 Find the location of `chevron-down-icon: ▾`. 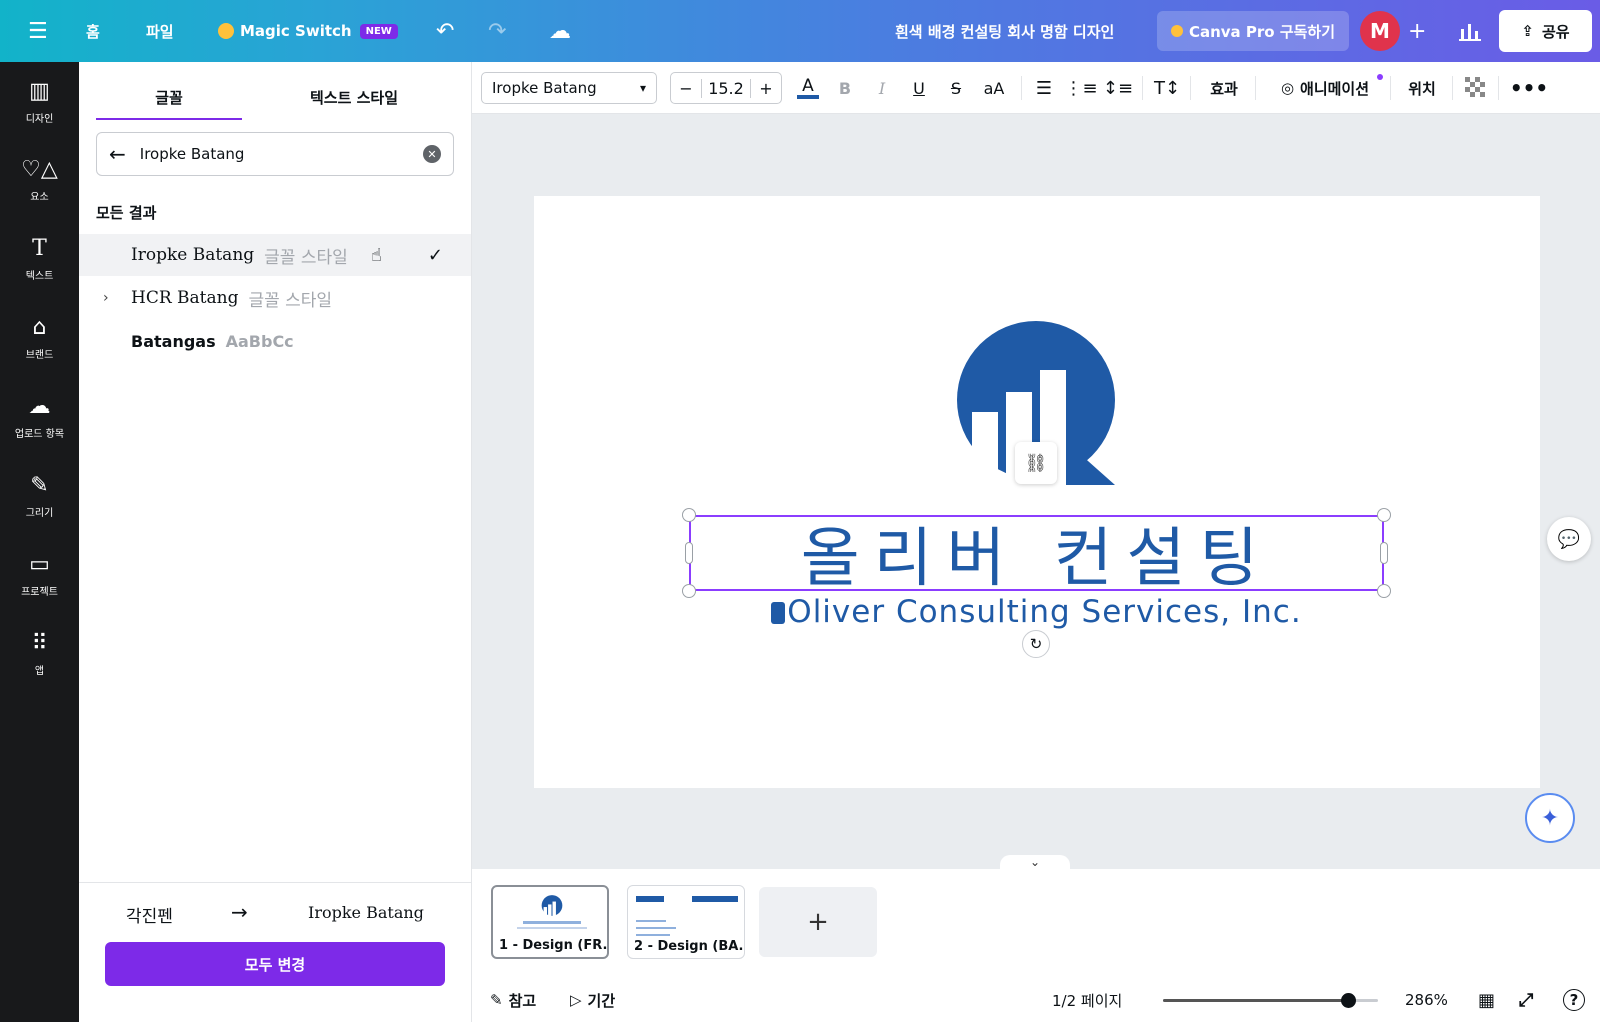

chevron-down-icon: ▾ is located at coordinates (642, 88).